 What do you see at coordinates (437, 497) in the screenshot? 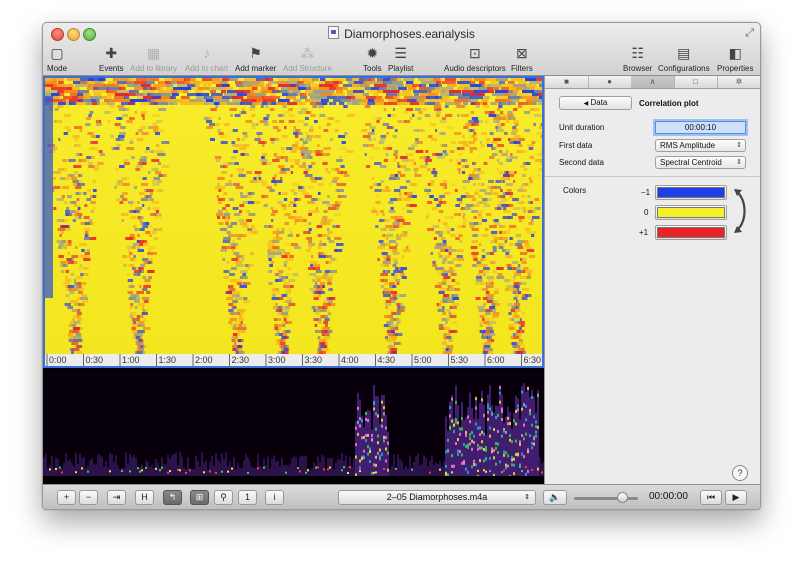
I see `media-file-select: 2–05 Diamorphoses.m4a ⇕` at bounding box center [437, 497].